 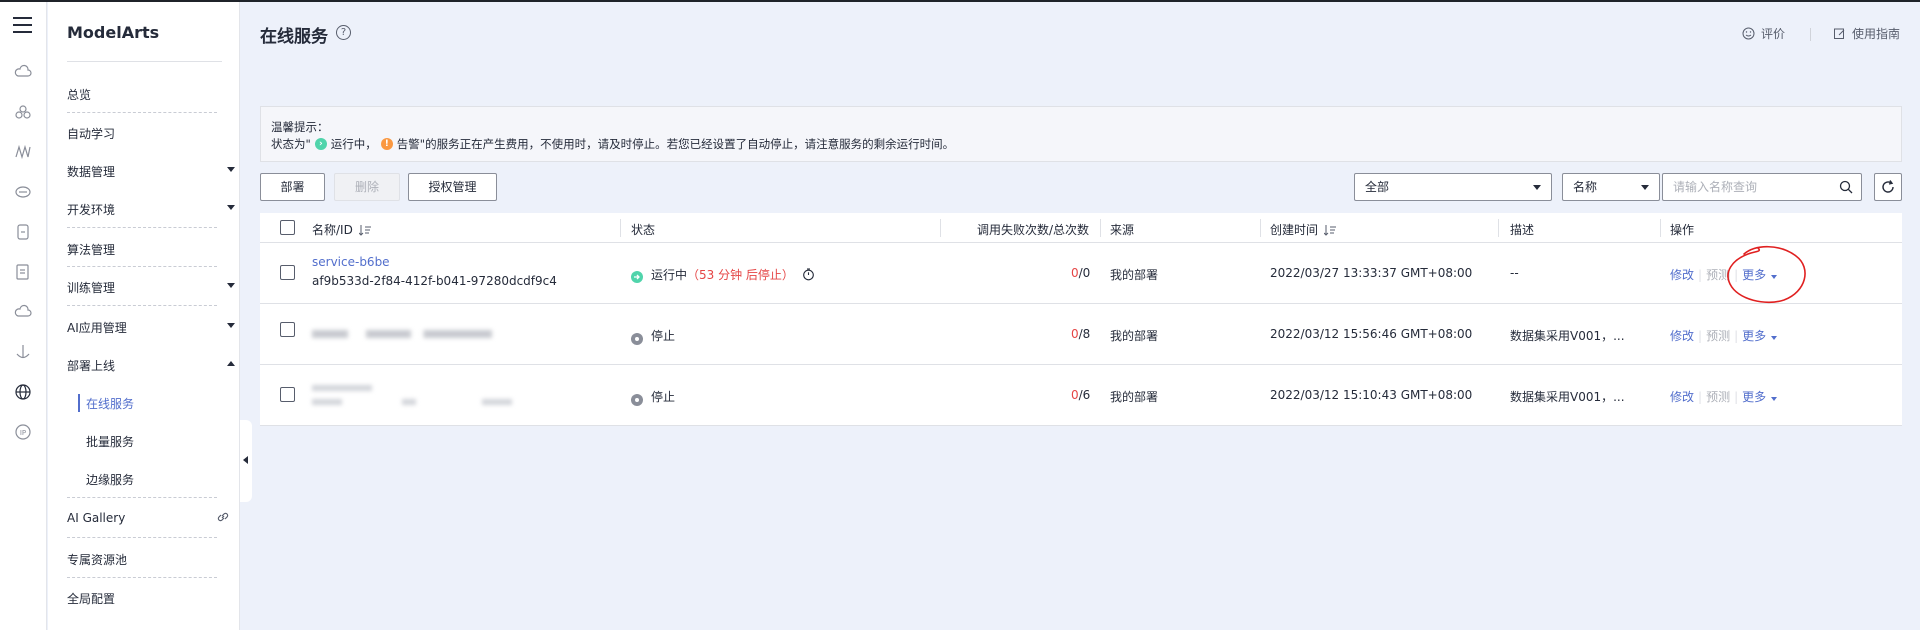 What do you see at coordinates (341, 229) in the screenshot?
I see `col-name-header: 名称/ID` at bounding box center [341, 229].